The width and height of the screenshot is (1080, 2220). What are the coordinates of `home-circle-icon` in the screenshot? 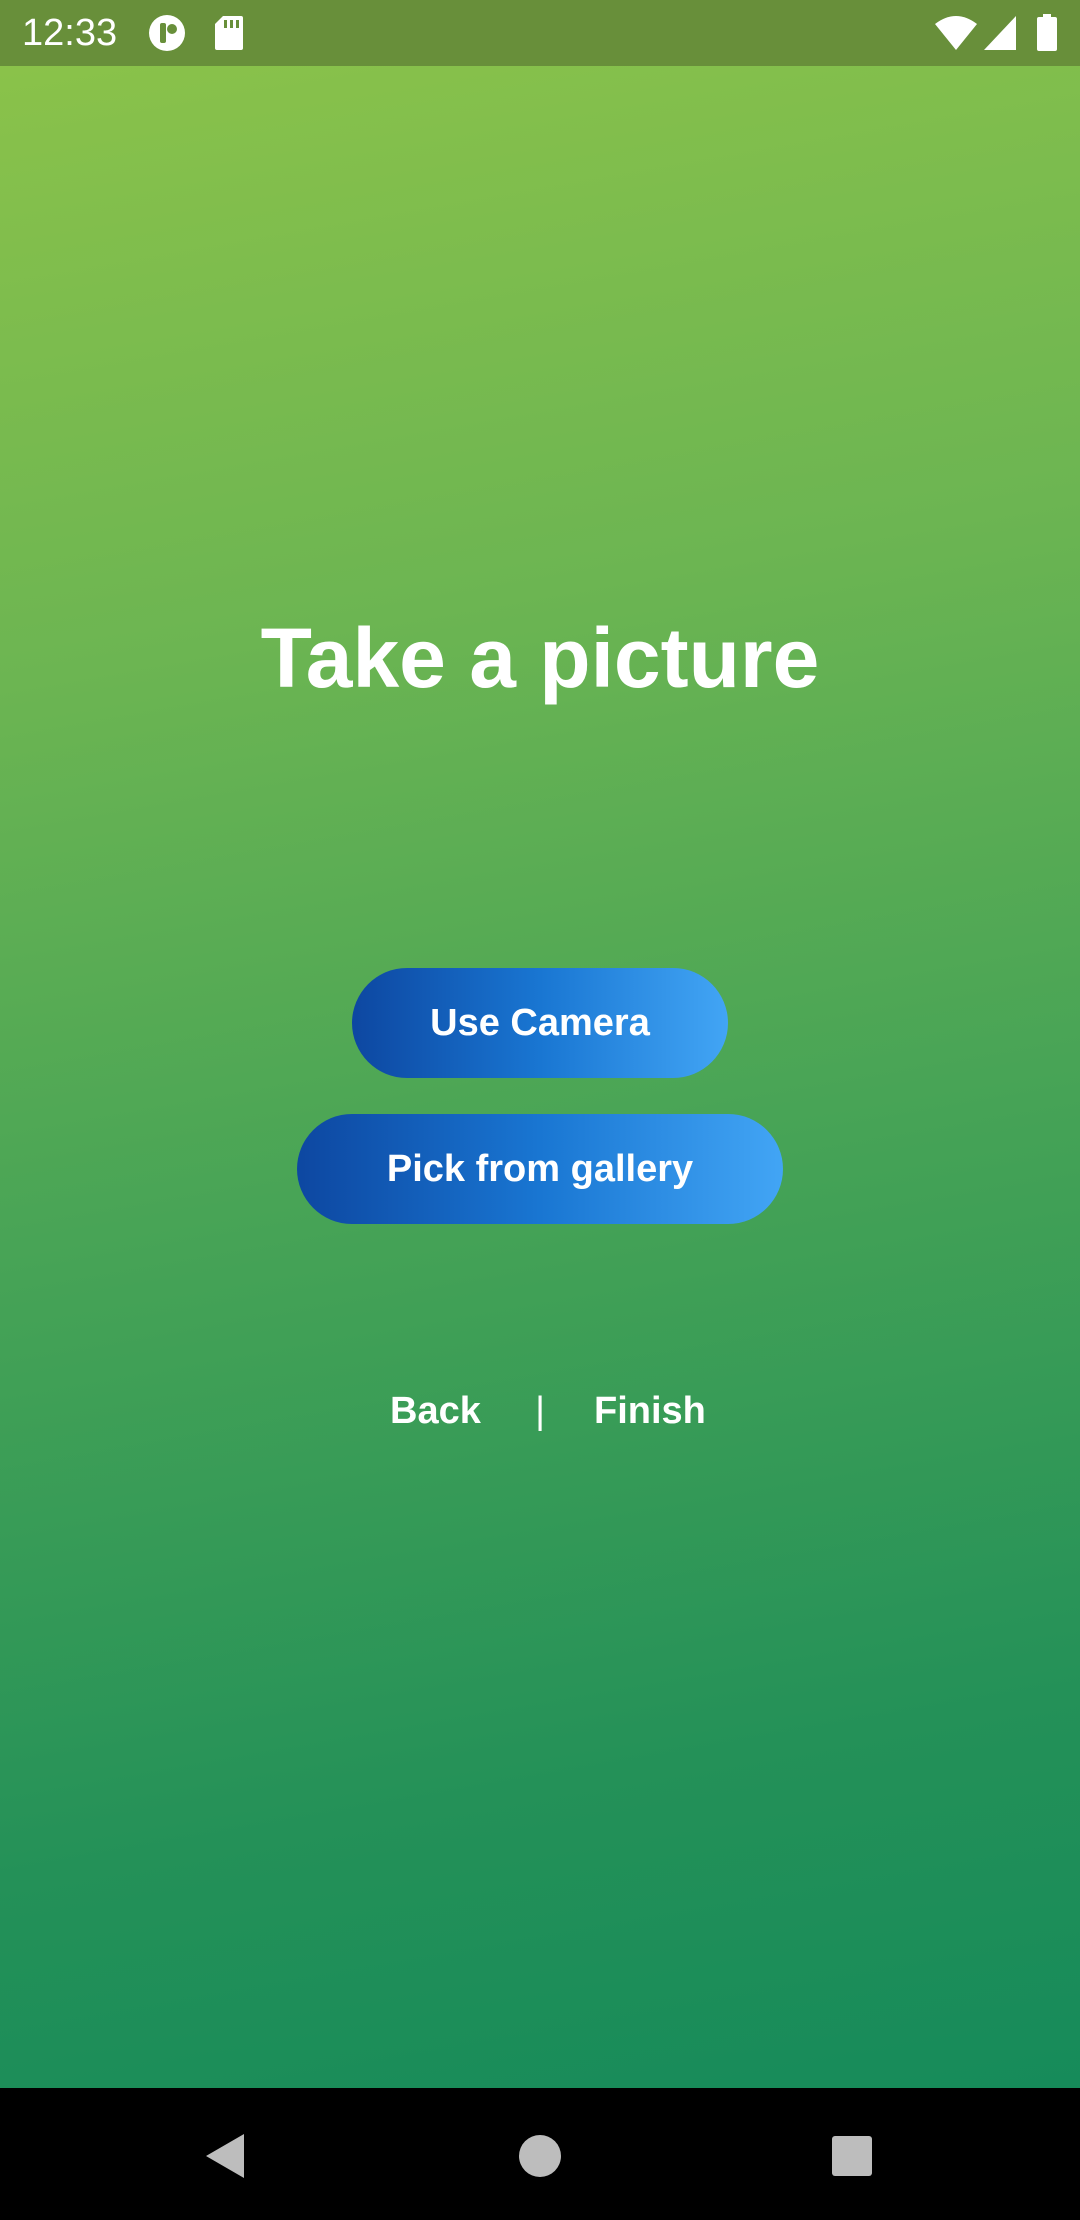 It's located at (540, 2156).